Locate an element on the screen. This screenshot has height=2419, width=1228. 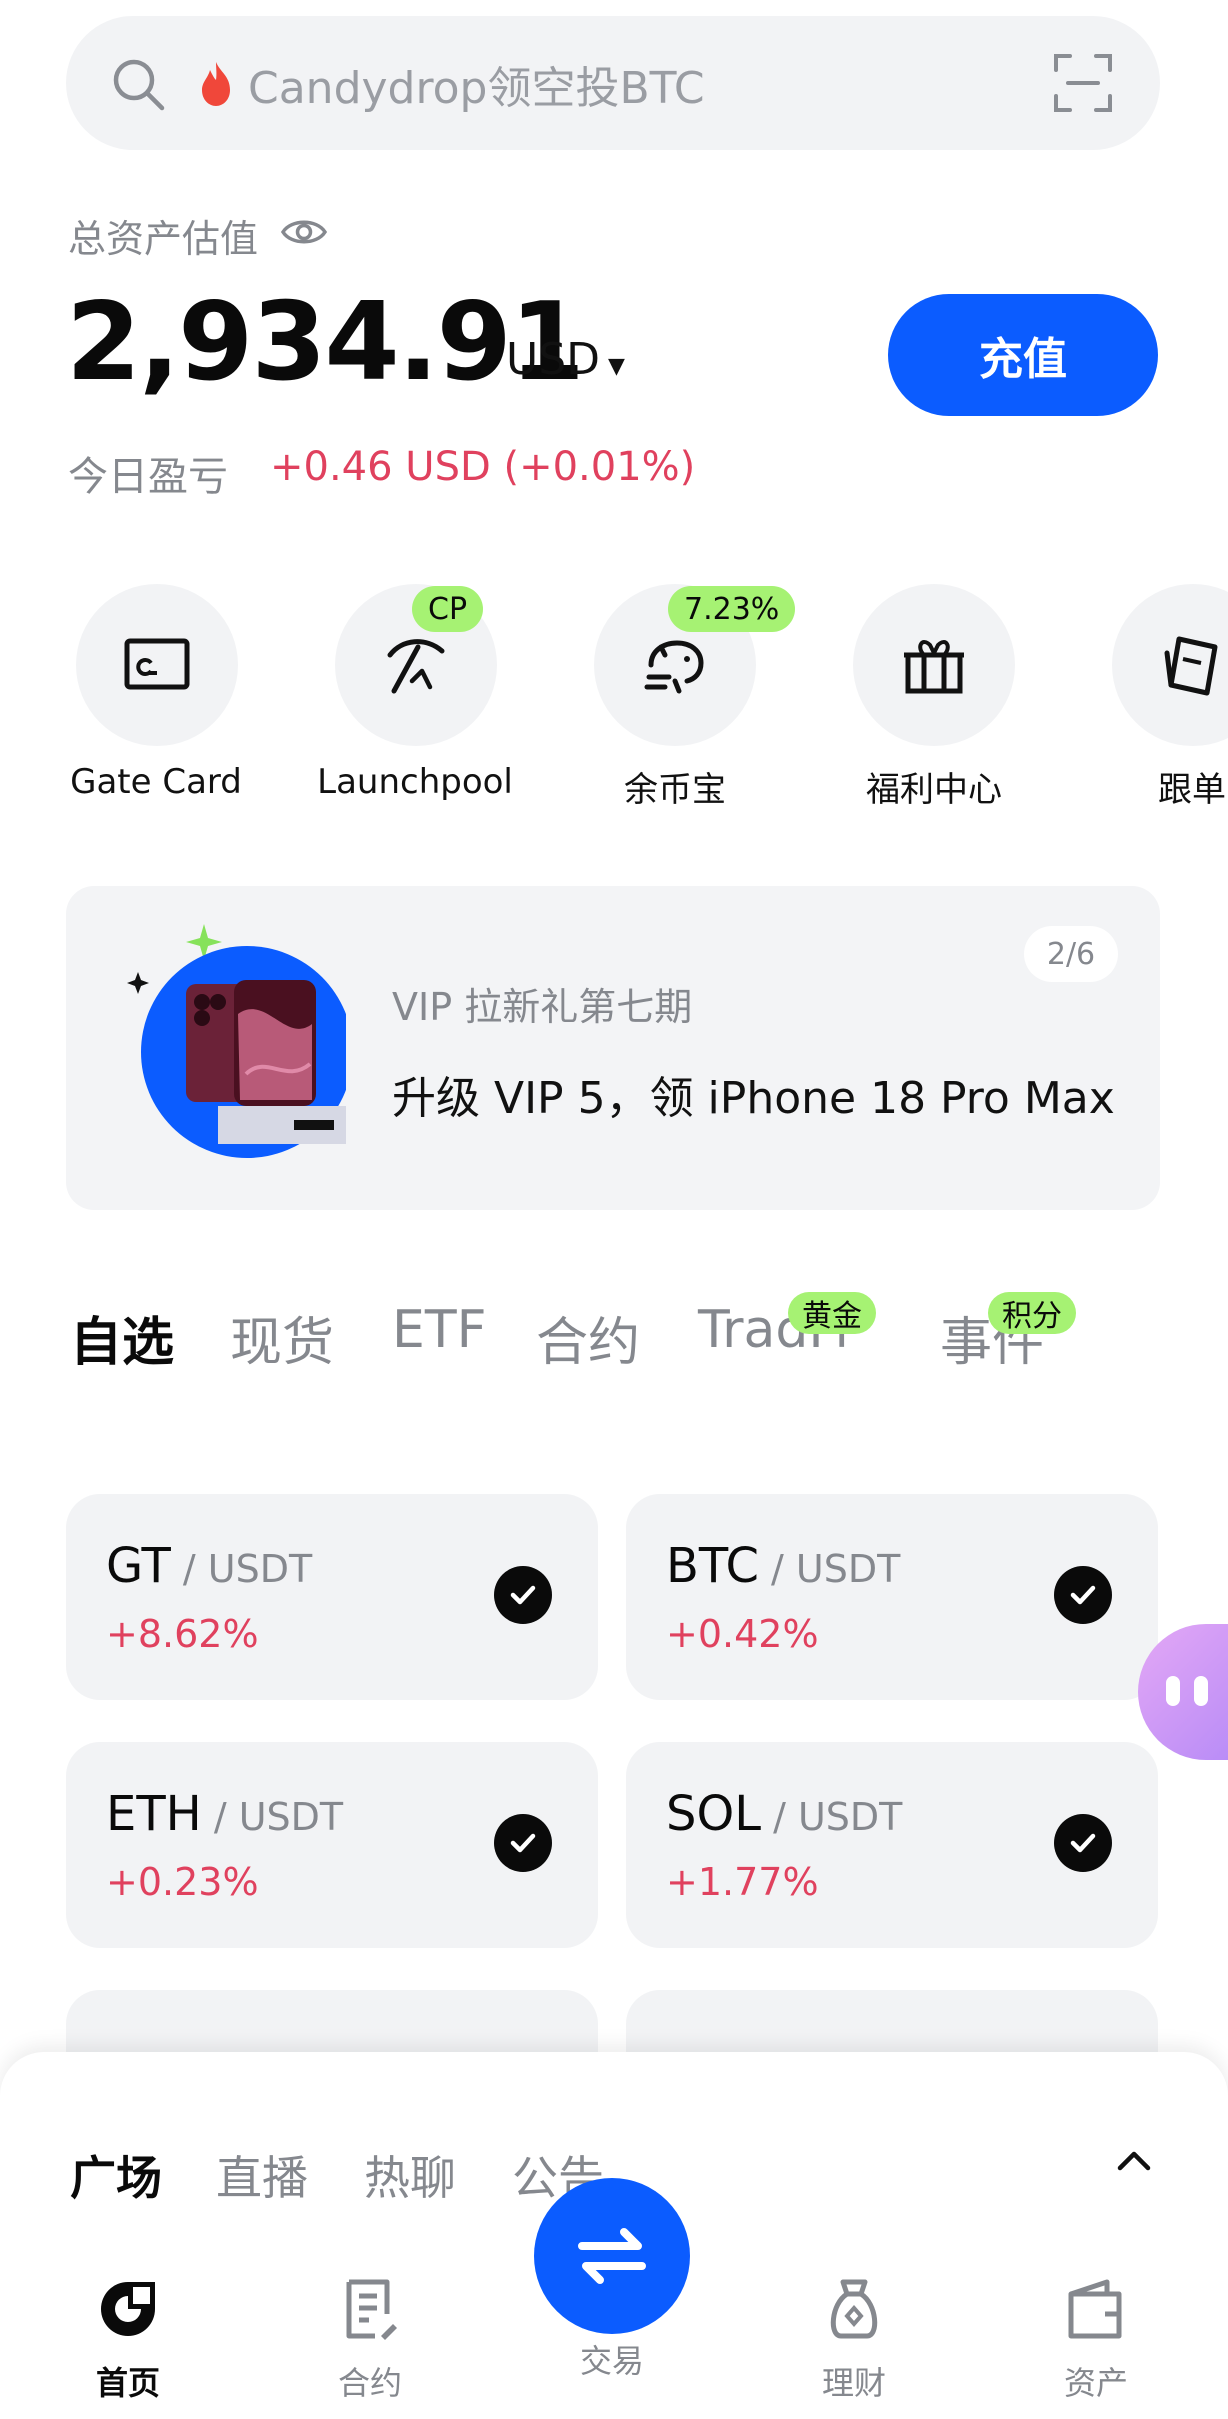
nav-contract: 合约 is located at coordinates (370, 2339).